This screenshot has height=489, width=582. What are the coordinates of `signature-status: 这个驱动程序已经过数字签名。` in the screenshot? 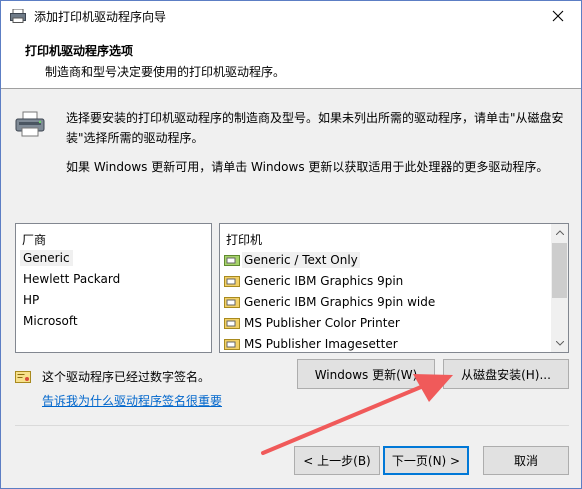 It's located at (126, 377).